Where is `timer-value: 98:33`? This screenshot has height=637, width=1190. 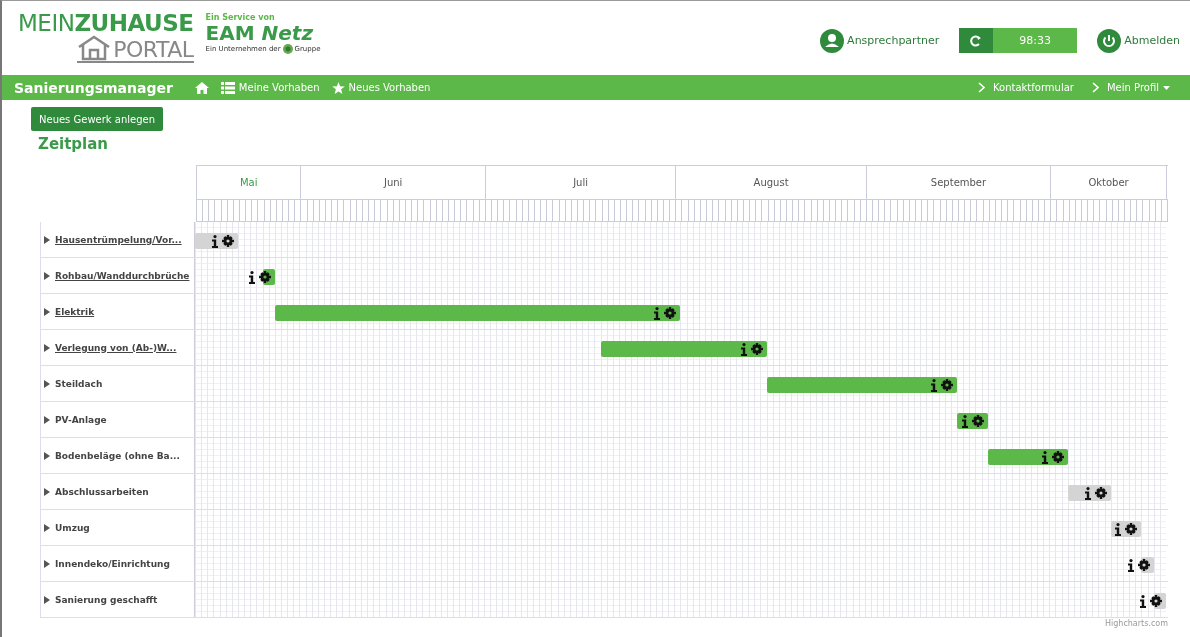 timer-value: 98:33 is located at coordinates (1035, 40).